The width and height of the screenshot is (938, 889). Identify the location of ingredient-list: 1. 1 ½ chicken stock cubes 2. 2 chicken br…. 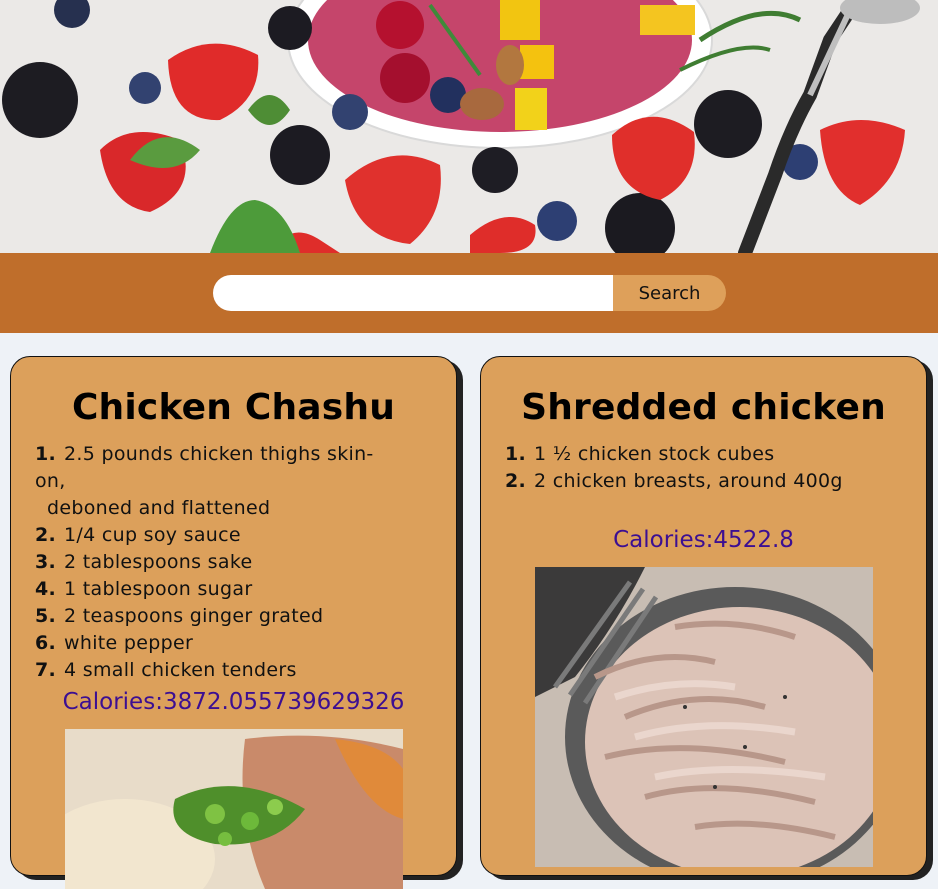
(685, 468).